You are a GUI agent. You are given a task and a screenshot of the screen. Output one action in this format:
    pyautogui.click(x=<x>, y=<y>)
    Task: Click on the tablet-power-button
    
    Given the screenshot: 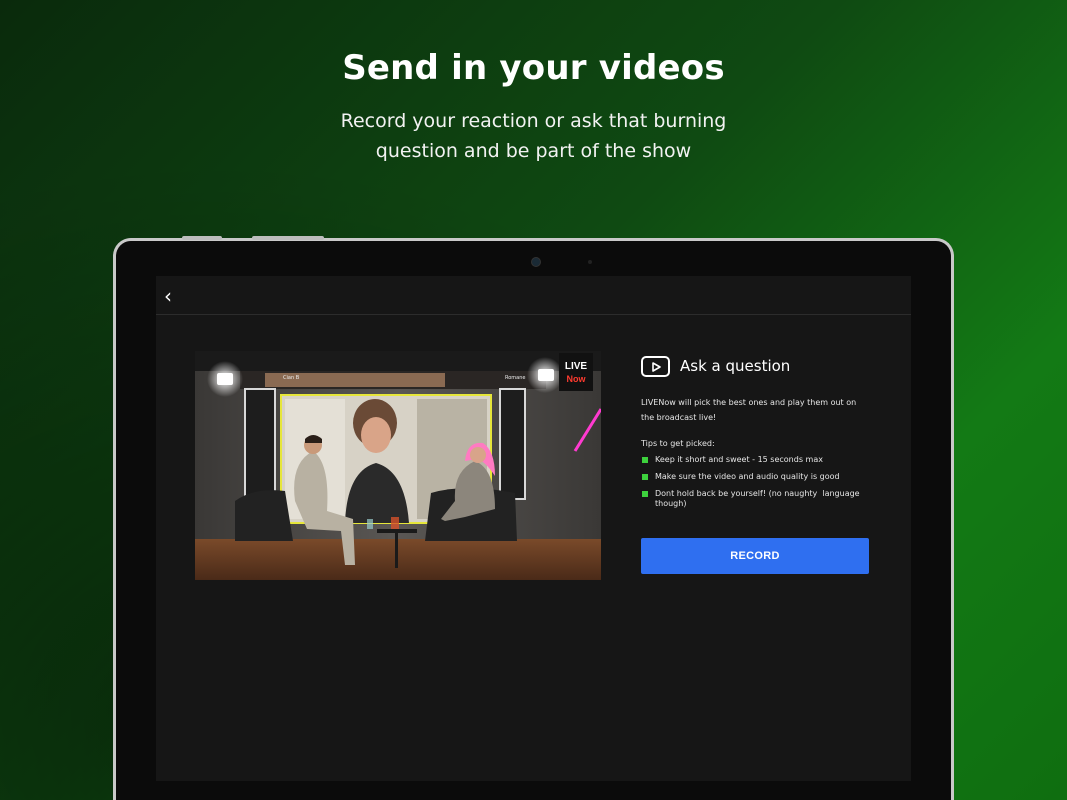 What is the action you would take?
    pyautogui.click(x=288, y=238)
    